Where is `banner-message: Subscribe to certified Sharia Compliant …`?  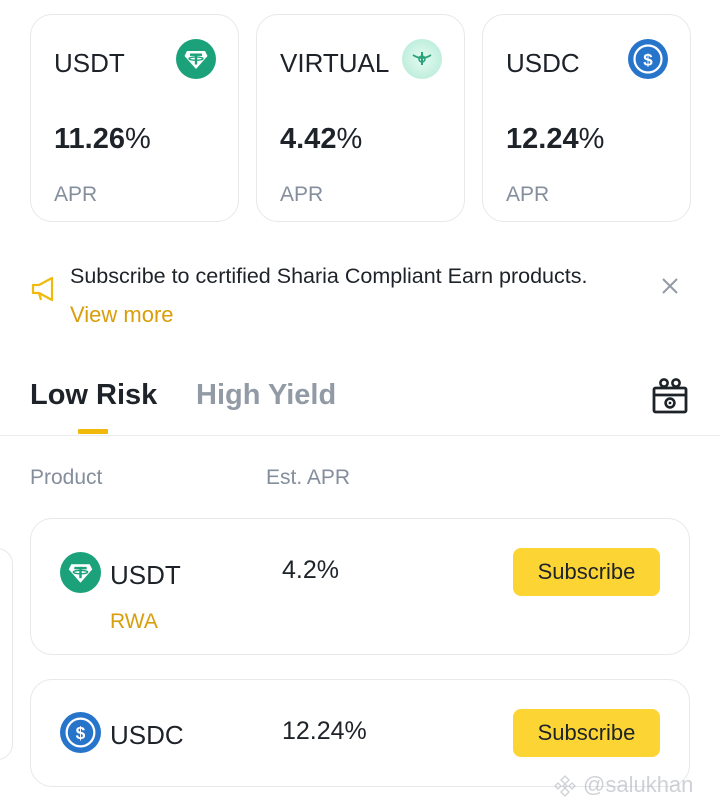 banner-message: Subscribe to certified Sharia Compliant … is located at coordinates (329, 276).